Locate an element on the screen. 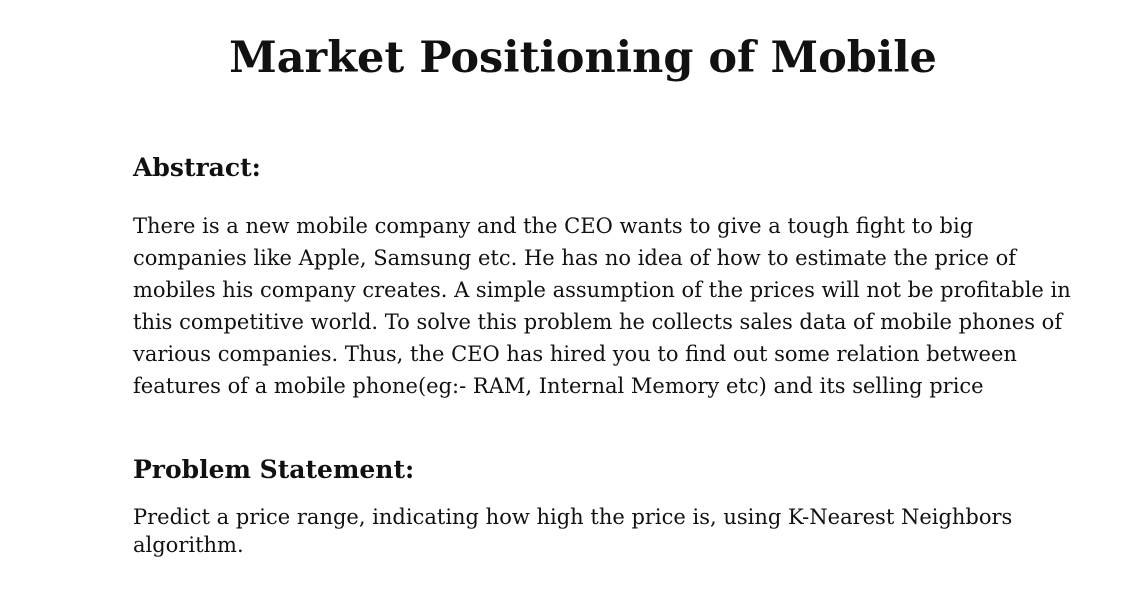 The image size is (1146, 607). problem-statement-line: algorithm. is located at coordinates (188, 545).